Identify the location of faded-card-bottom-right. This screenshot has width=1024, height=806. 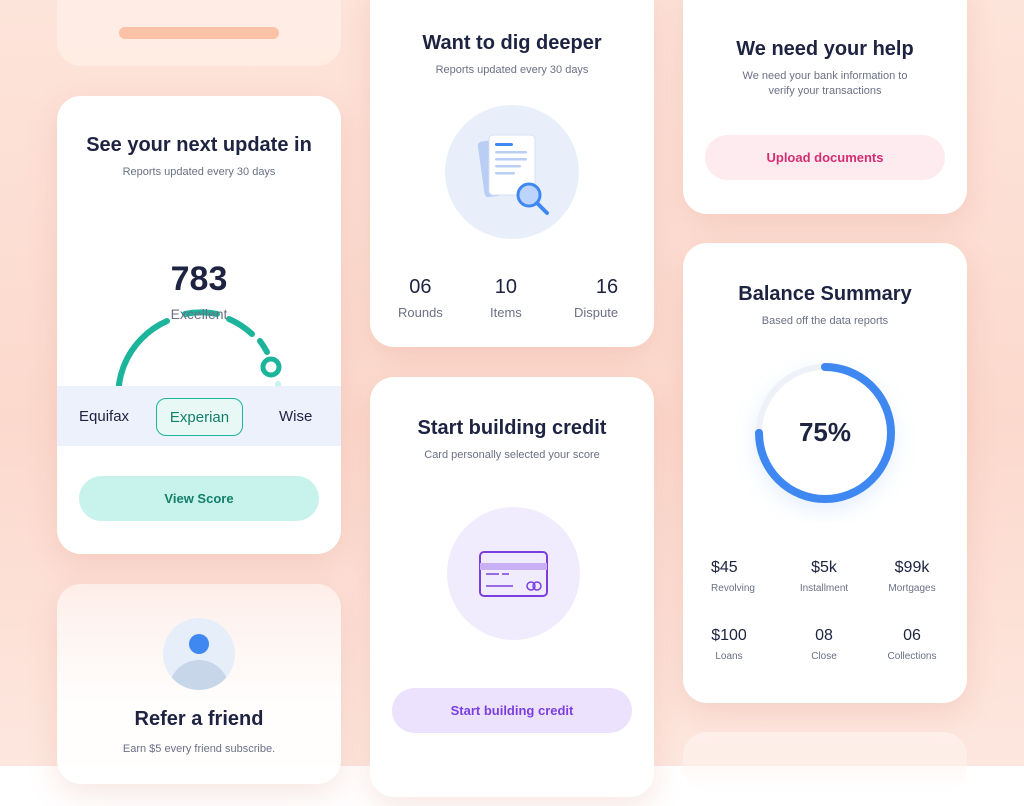
(825, 762).